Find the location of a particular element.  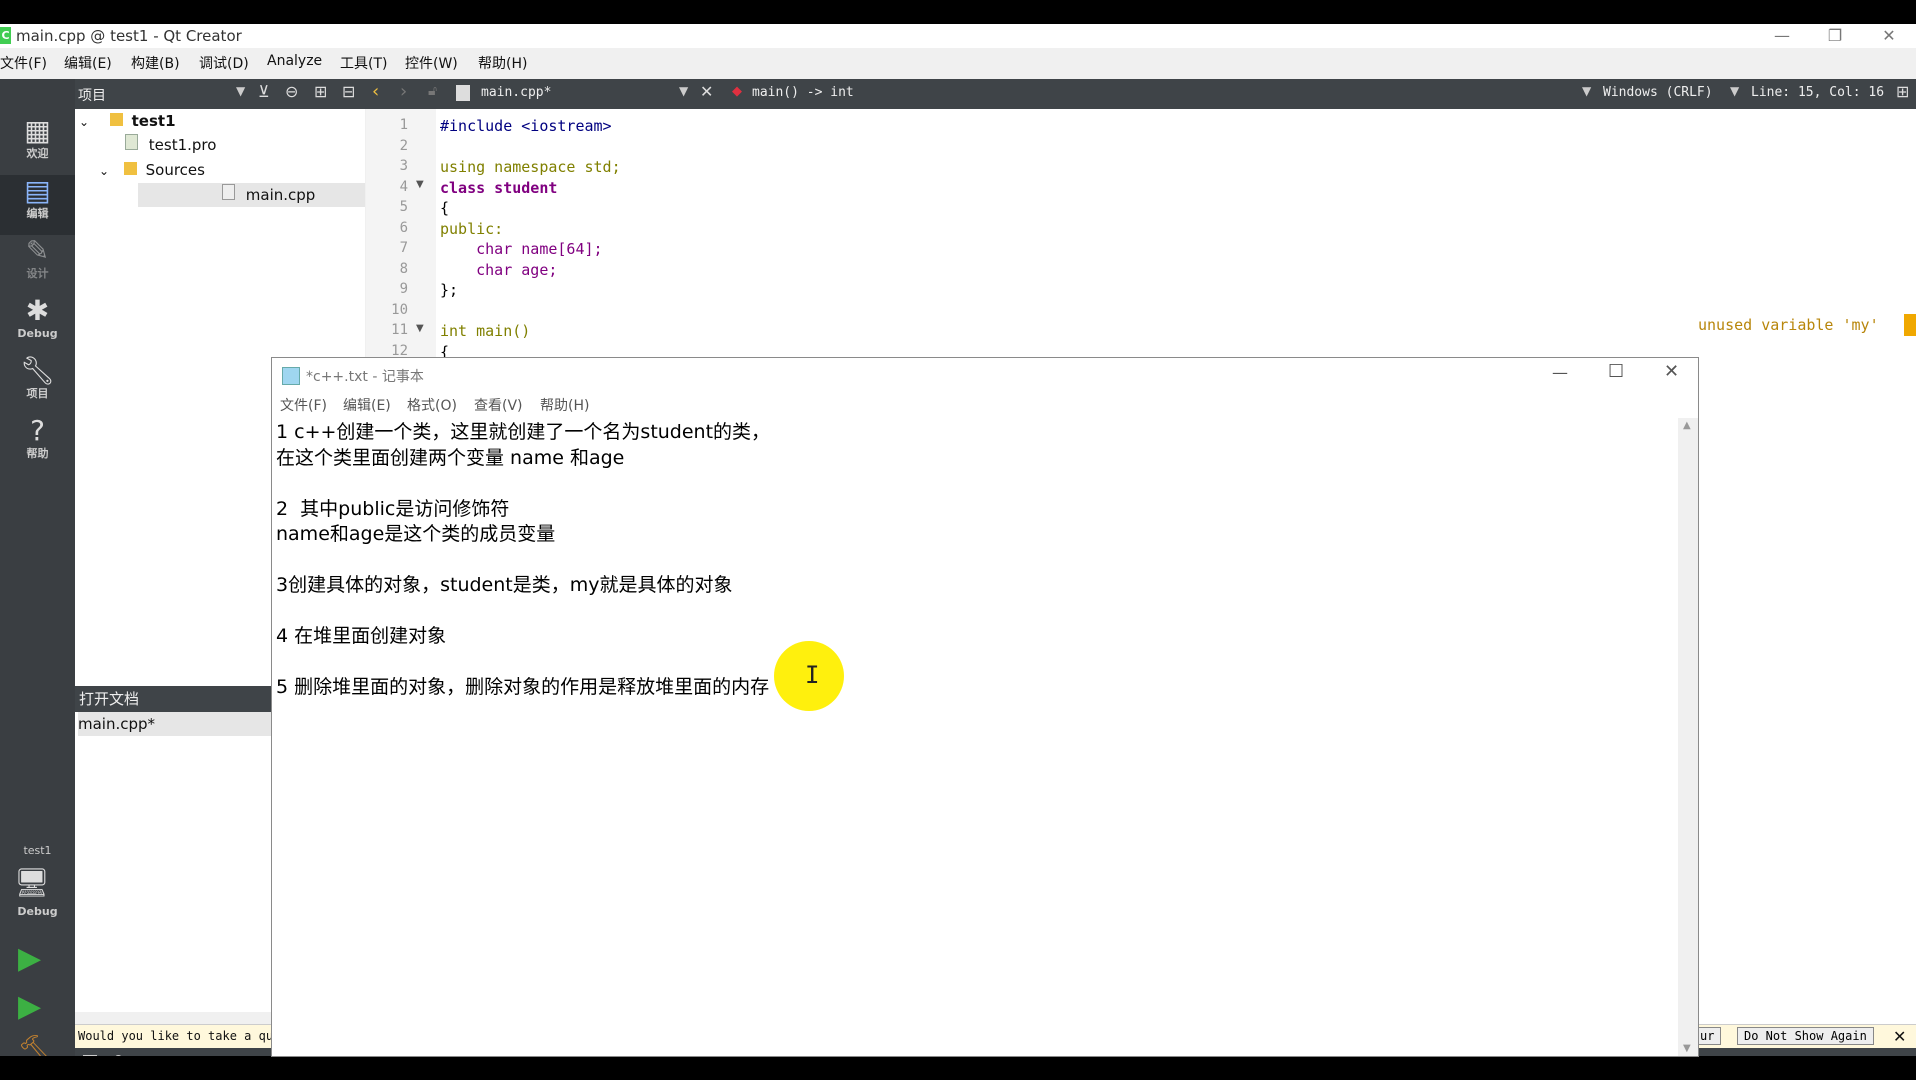

text-line: 3创建具体的对象，student是类，my就是具体的对象 is located at coordinates (504, 585).